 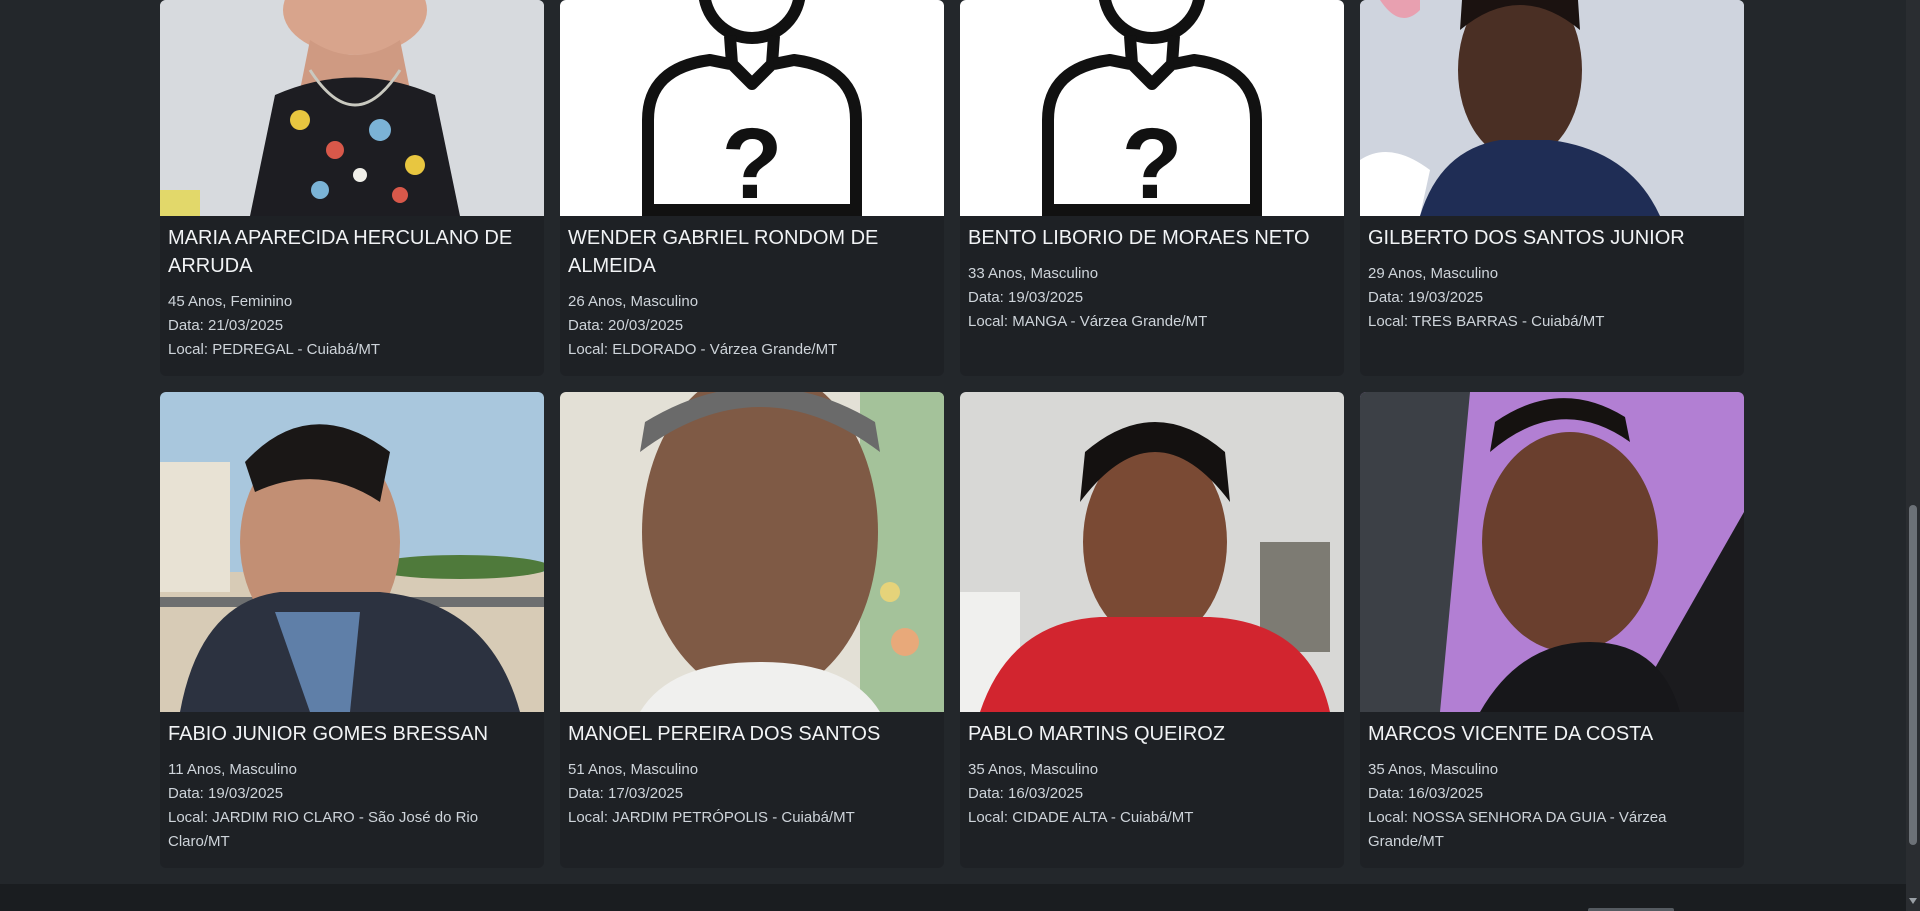 I want to click on person-name: PABLO MARTINS QUEIROZ, so click(x=1152, y=734).